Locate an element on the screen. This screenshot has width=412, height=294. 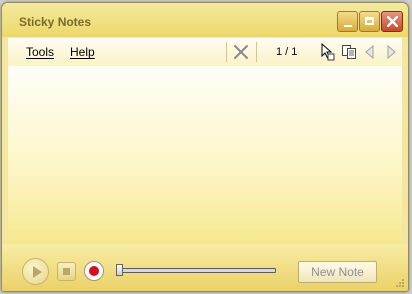
next-note-icon is located at coordinates (391, 52).